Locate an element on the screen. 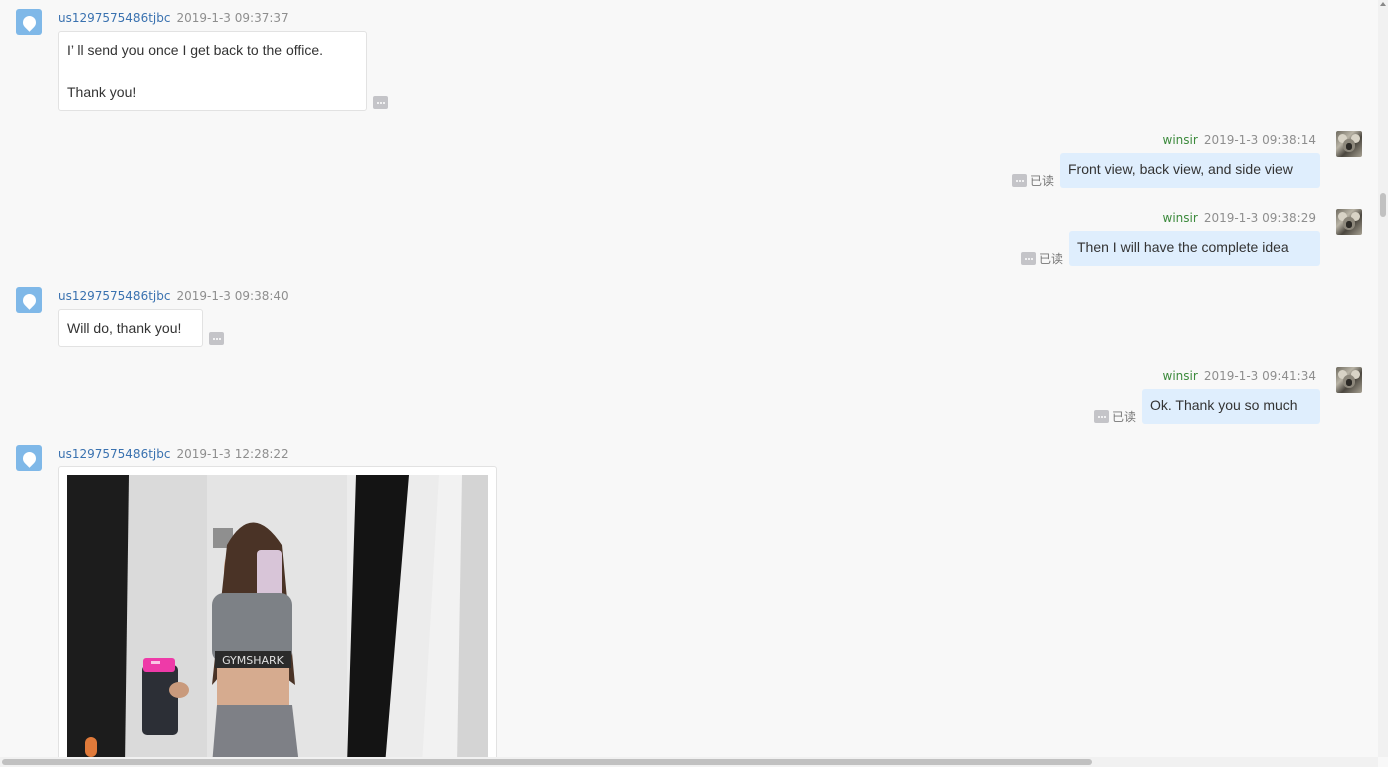 This screenshot has width=1388, height=767. message-time: 2019-1-3 09:37:37 is located at coordinates (232, 18).